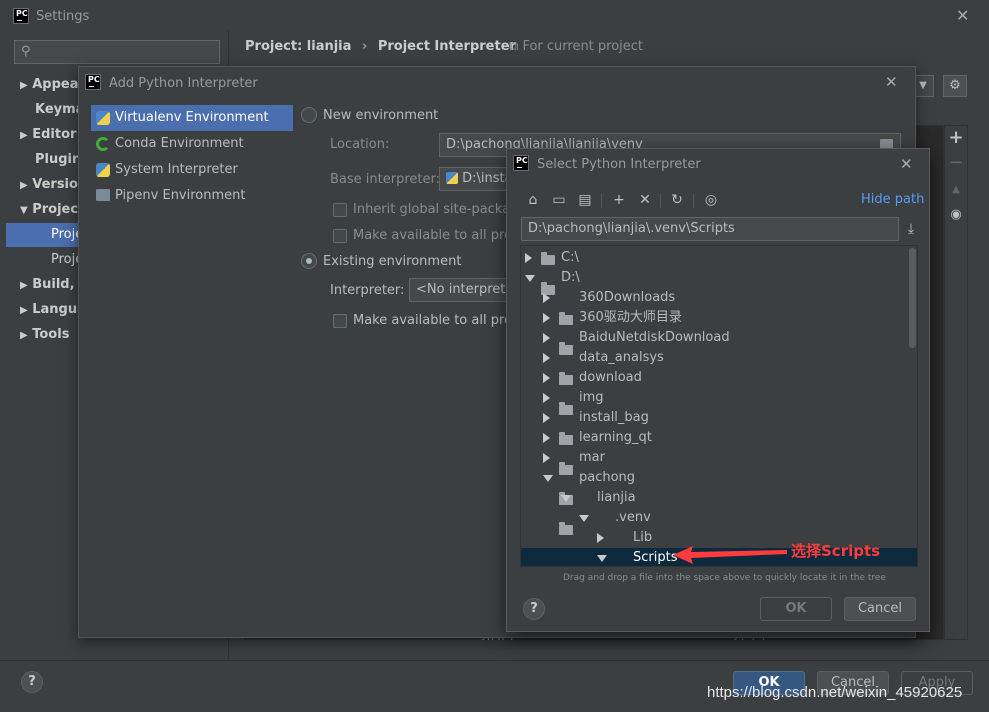  I want to click on sidebar-item-project: ▼ Project, so click(52, 209).